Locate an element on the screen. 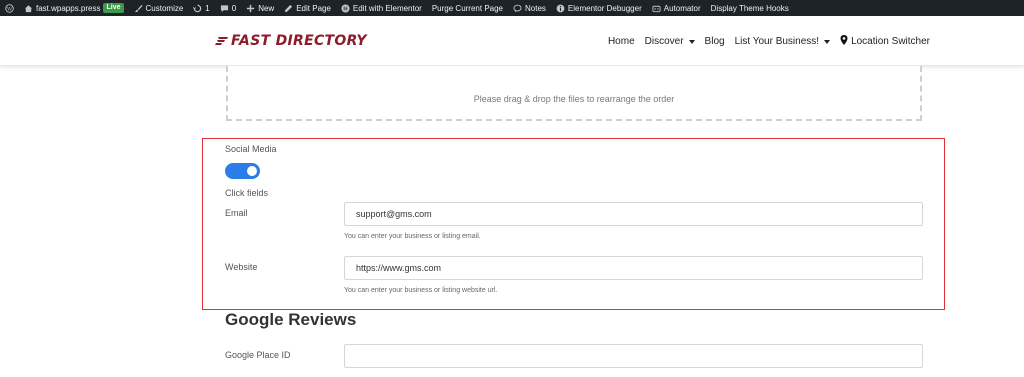 This screenshot has height=377, width=1024. home-icon is located at coordinates (28, 8).